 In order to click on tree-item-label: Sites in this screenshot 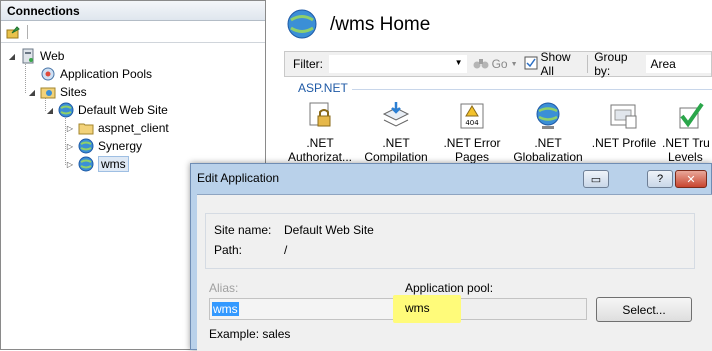, I will do `click(73, 92)`.